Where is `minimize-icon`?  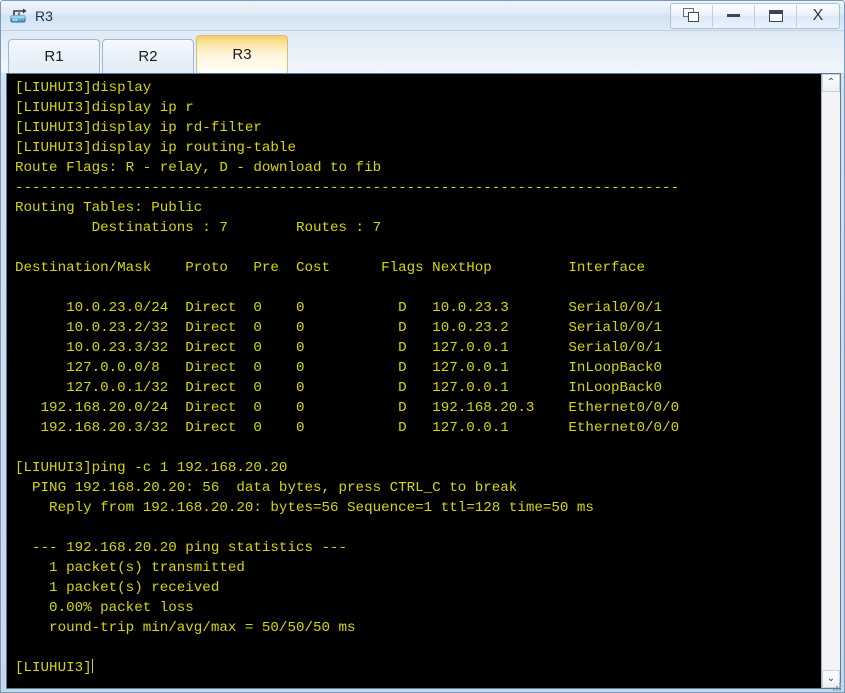
minimize-icon is located at coordinates (733, 15).